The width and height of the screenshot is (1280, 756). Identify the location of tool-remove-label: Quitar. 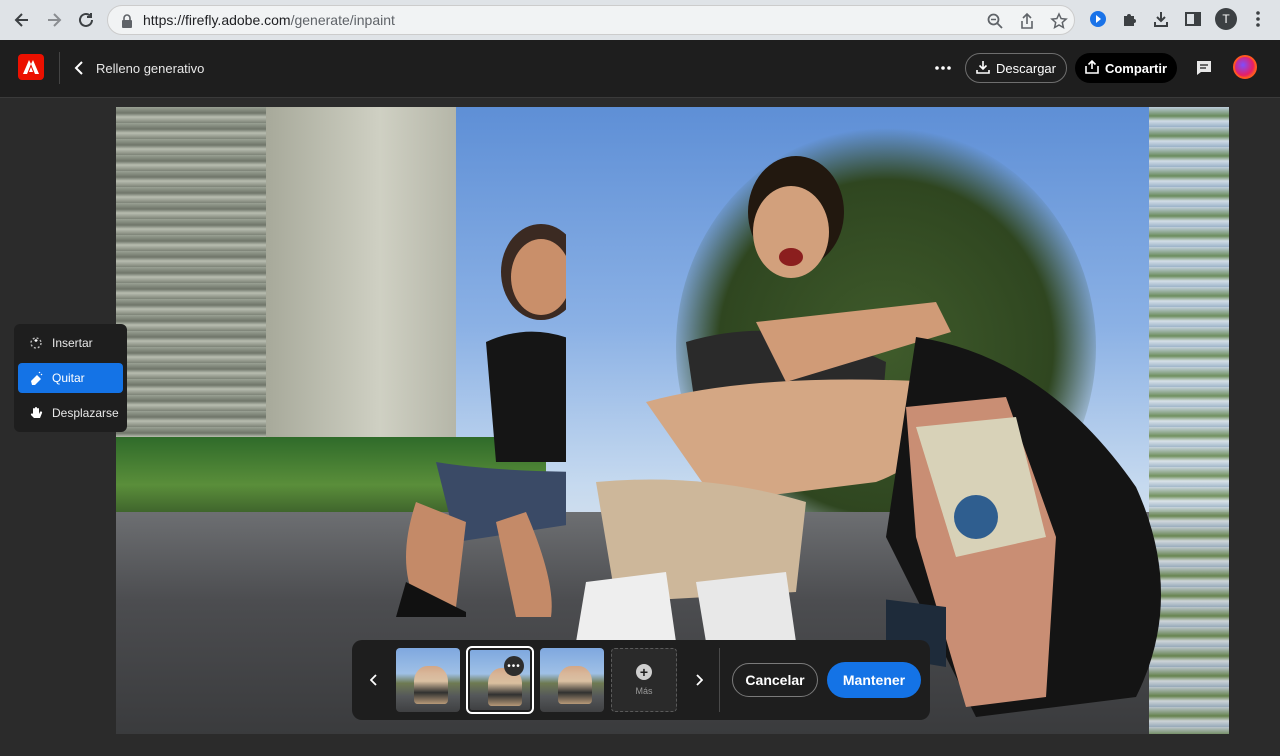
(68, 378).